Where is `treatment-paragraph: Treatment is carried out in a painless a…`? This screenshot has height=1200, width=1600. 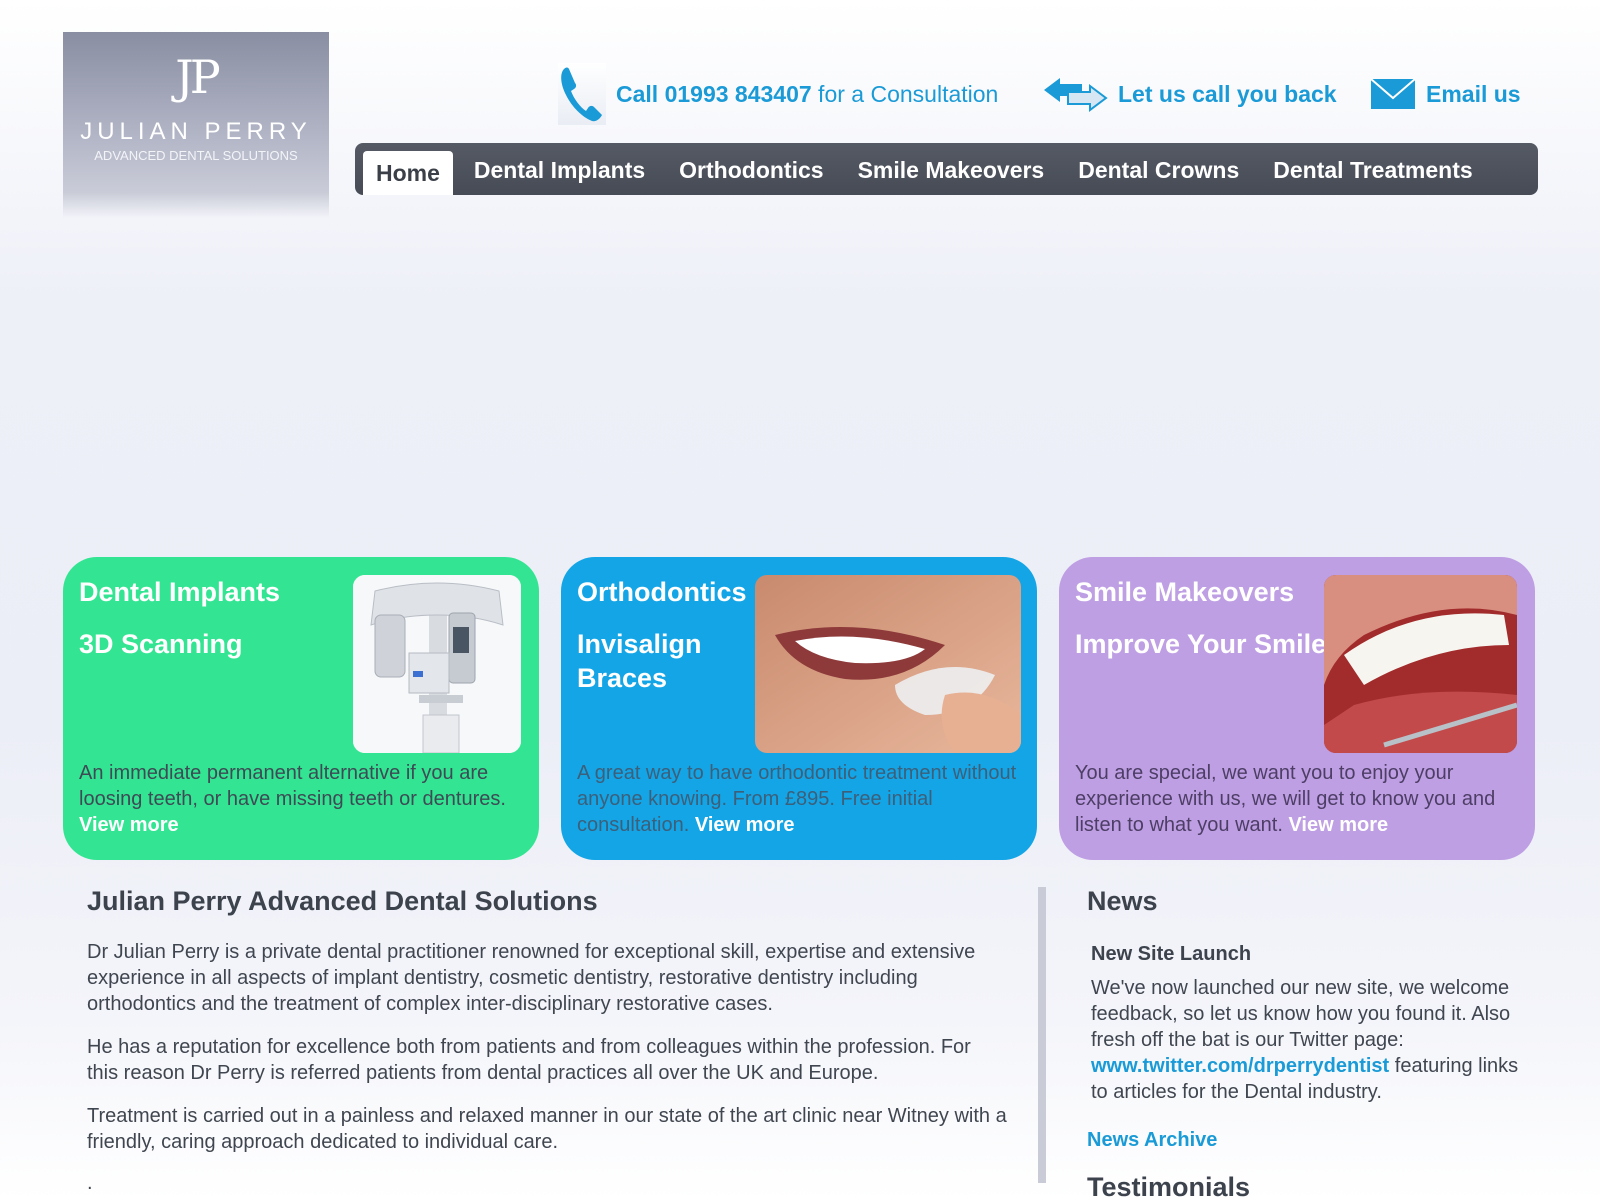
treatment-paragraph: Treatment is carried out in a painless a… is located at coordinates (547, 1129).